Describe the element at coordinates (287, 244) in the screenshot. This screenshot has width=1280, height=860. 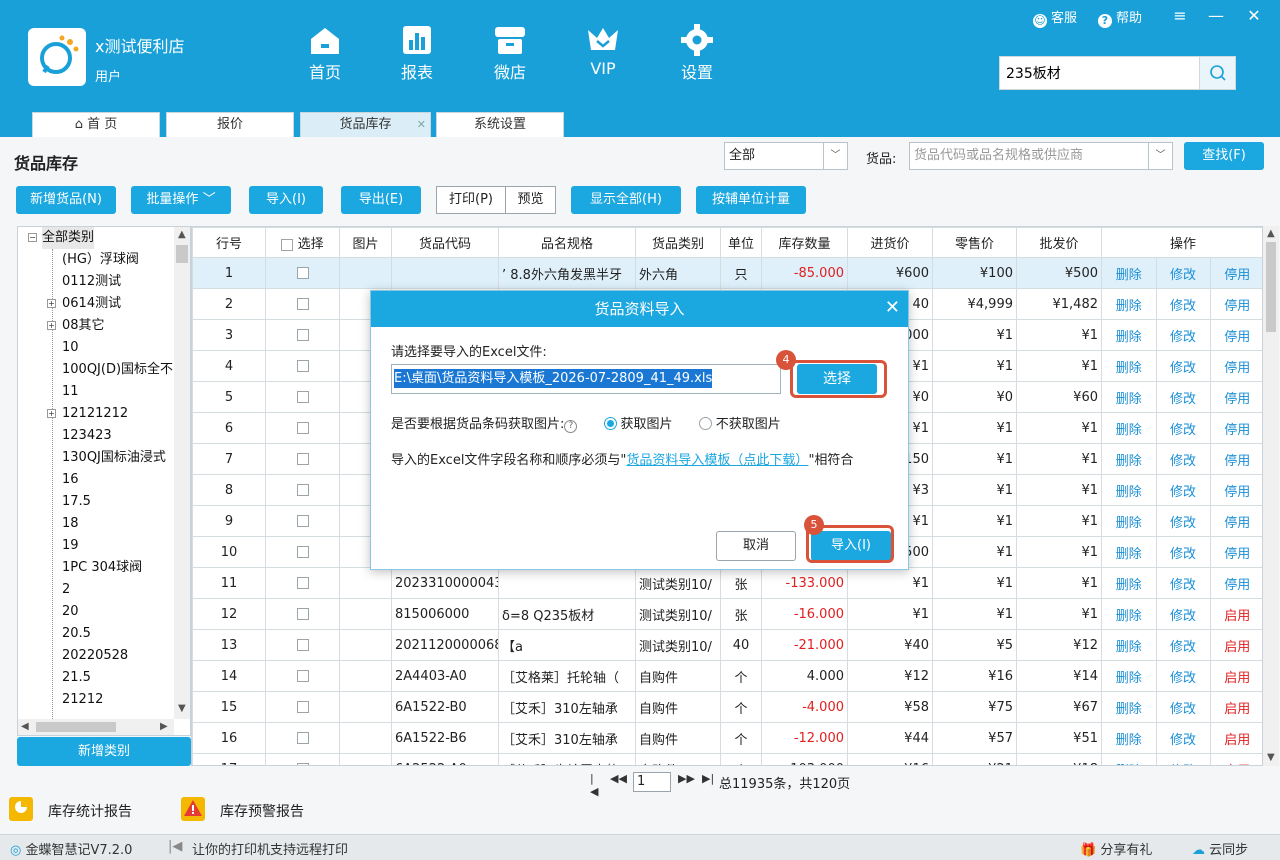
I see `select-all-checkbox` at that location.